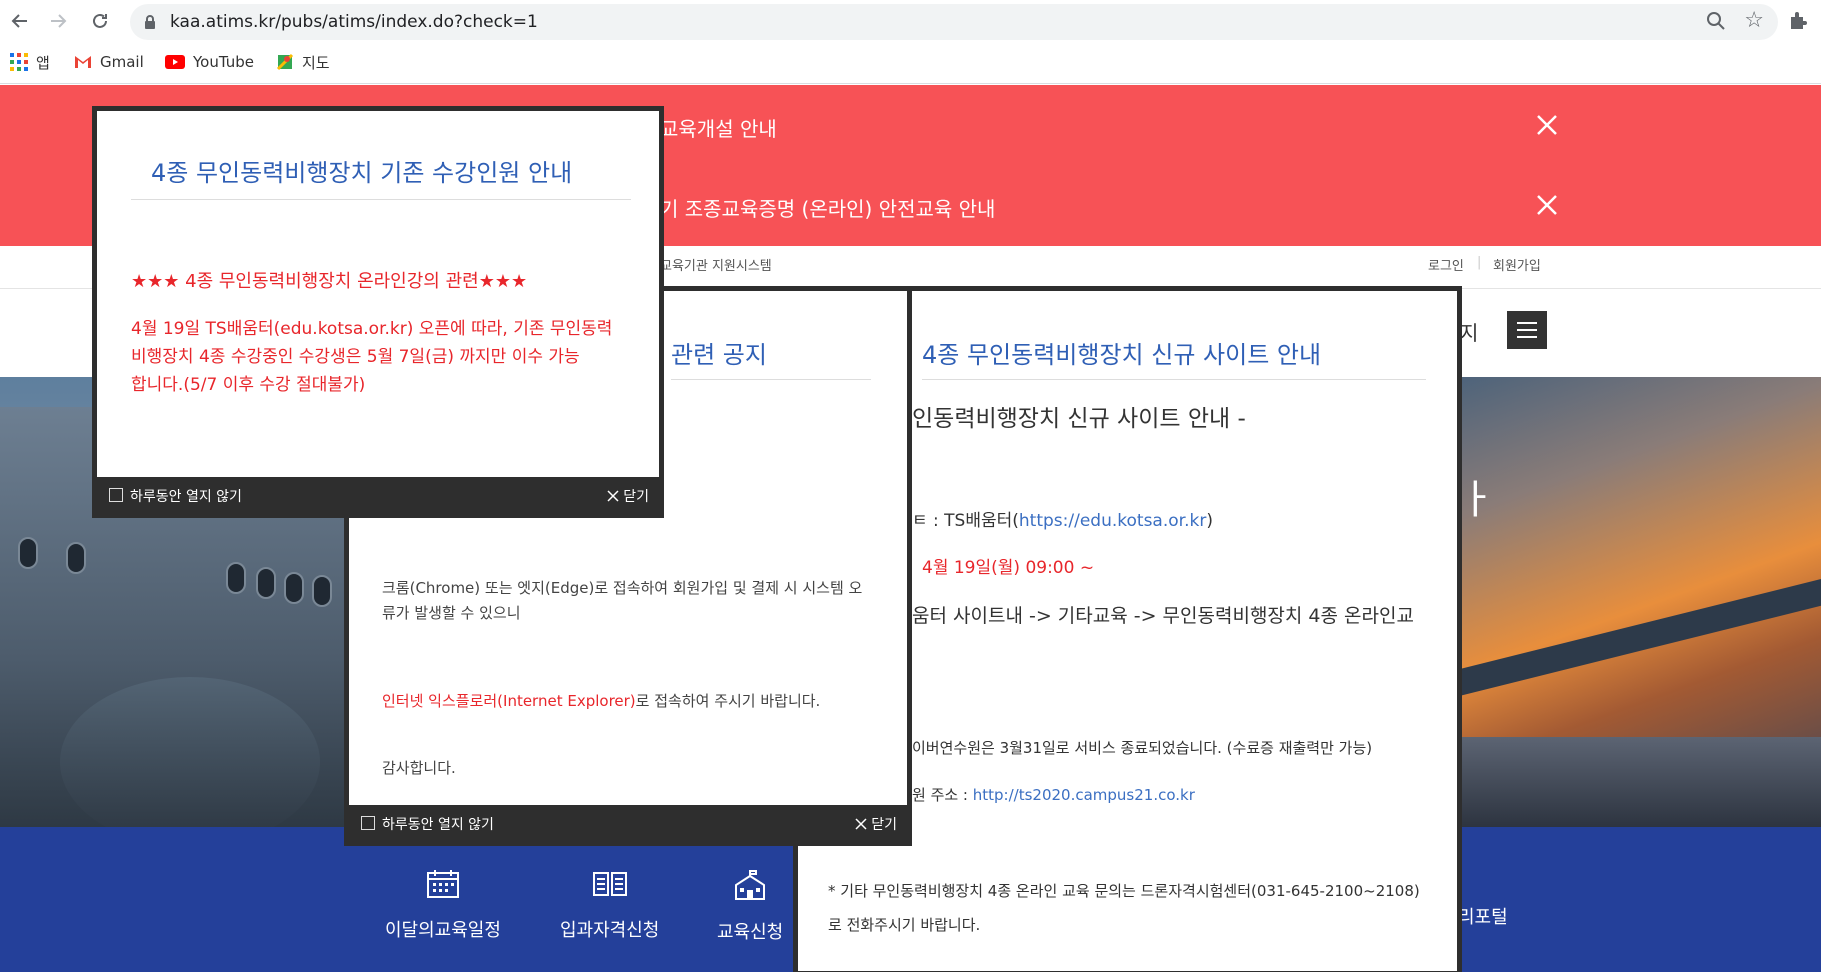 The image size is (1821, 972). I want to click on school-icon, so click(750, 887).